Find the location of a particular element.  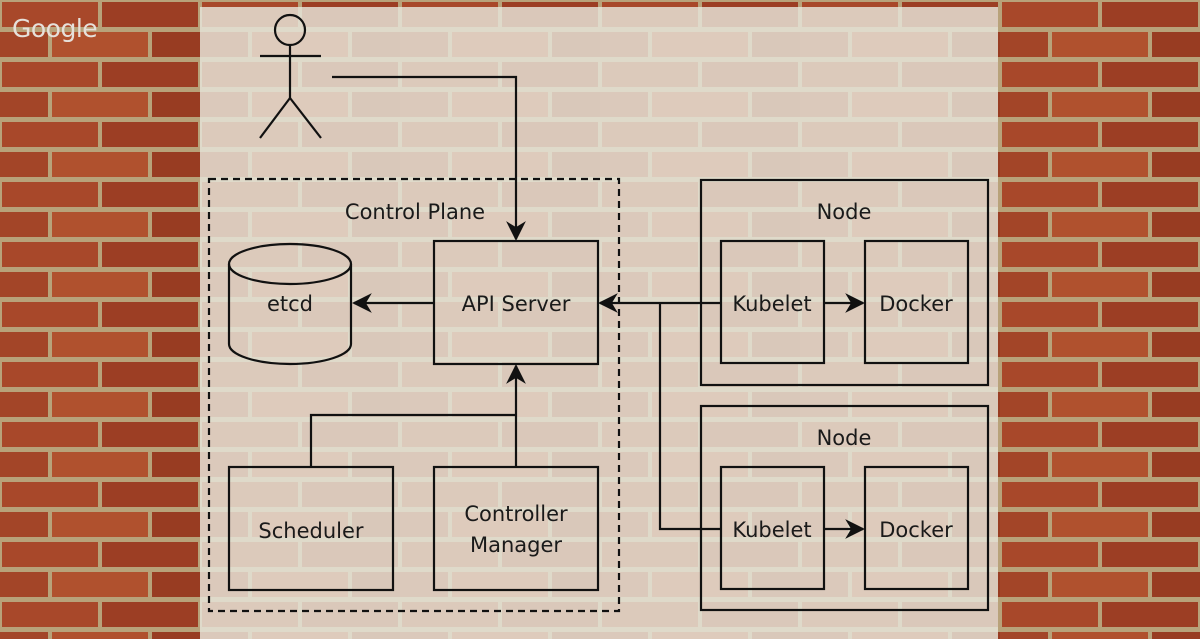

etcd-label: etcd is located at coordinates (290, 304).